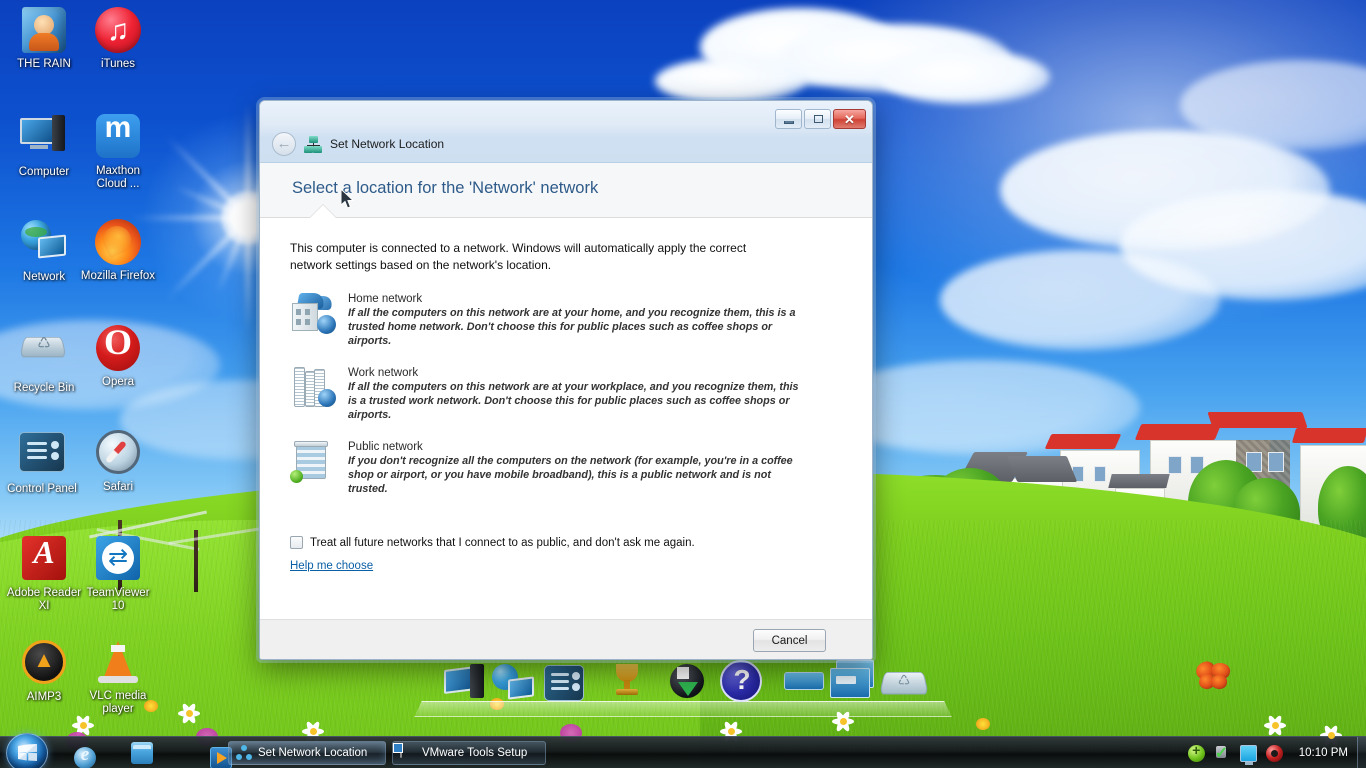 Image resolution: width=1366 pixels, height=768 pixels. I want to click on control-panel-dock-icon, so click(566, 683).